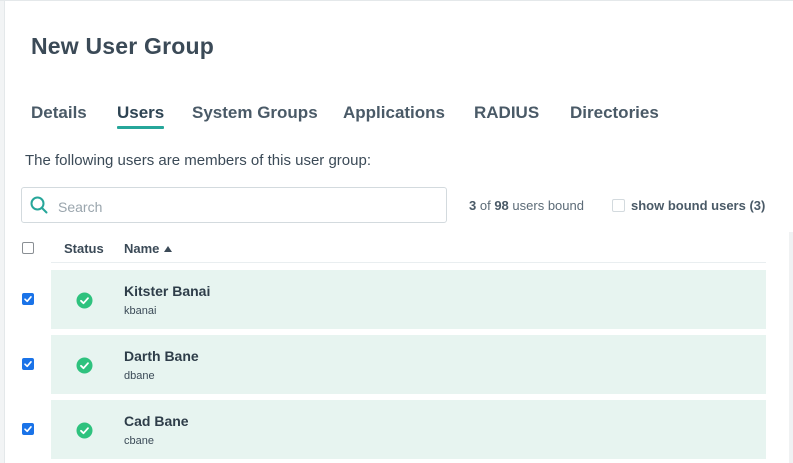 The width and height of the screenshot is (793, 463). I want to click on show-bound-users-checkbox, so click(618, 205).